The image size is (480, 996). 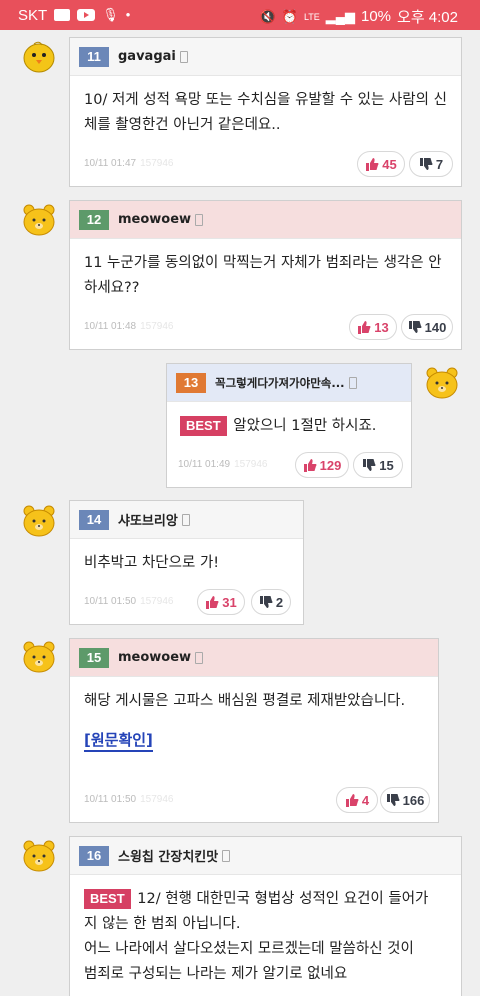 I want to click on comment-text: 비추박고 차단으로 가!, so click(x=152, y=563).